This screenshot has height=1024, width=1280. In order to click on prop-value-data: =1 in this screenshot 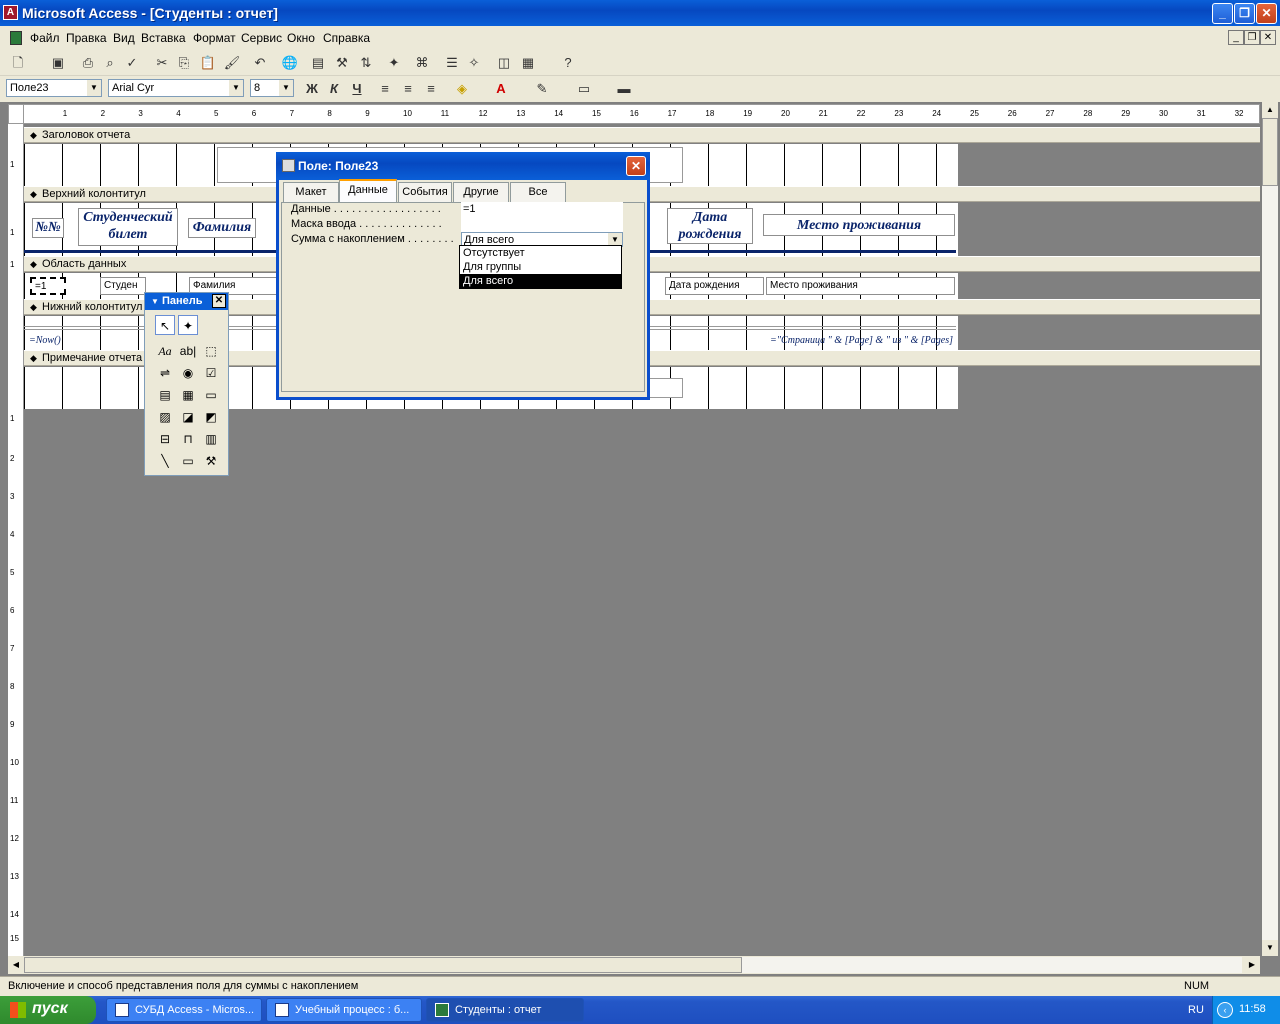, I will do `click(542, 209)`.